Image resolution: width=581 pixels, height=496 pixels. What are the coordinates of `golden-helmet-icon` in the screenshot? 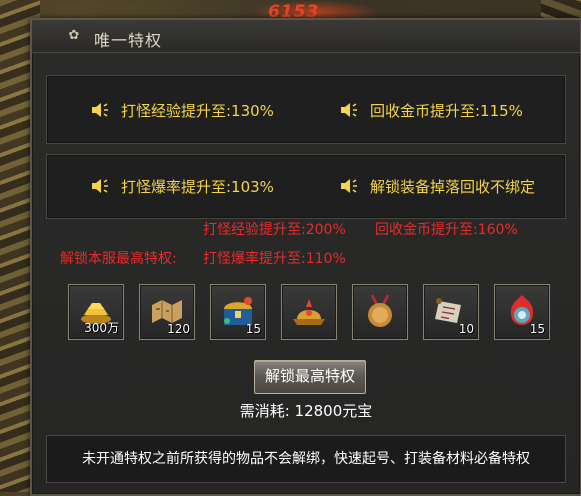 It's located at (309, 312).